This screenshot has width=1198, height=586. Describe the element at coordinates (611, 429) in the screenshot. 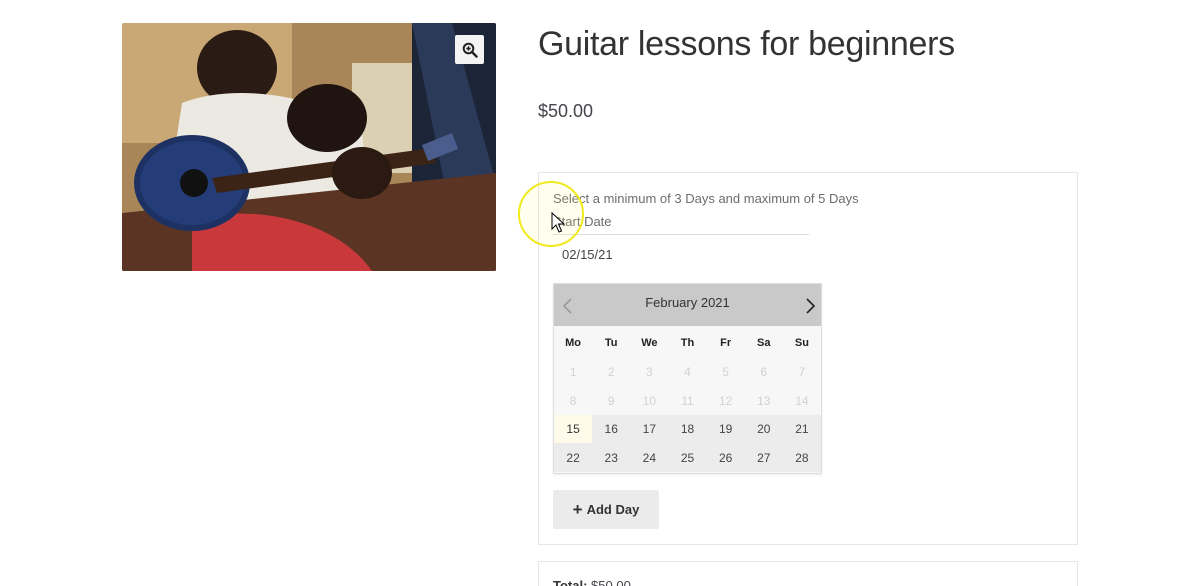

I see `calendar-day: 16` at that location.